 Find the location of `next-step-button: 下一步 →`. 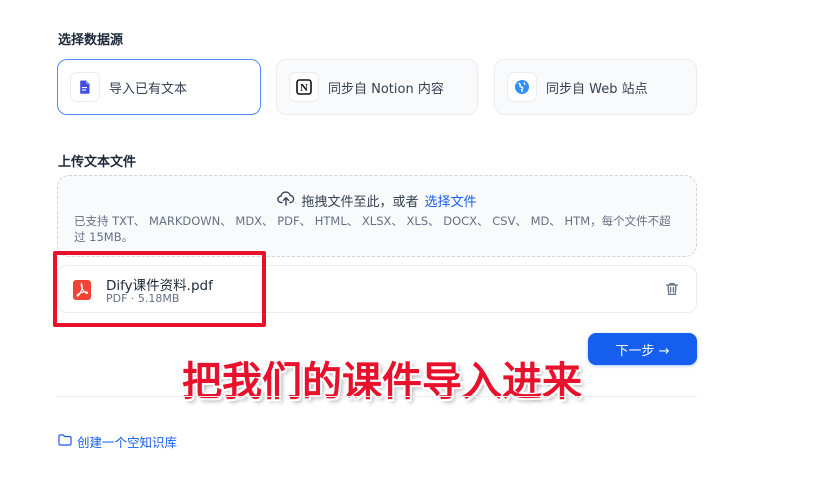

next-step-button: 下一步 → is located at coordinates (642, 349).